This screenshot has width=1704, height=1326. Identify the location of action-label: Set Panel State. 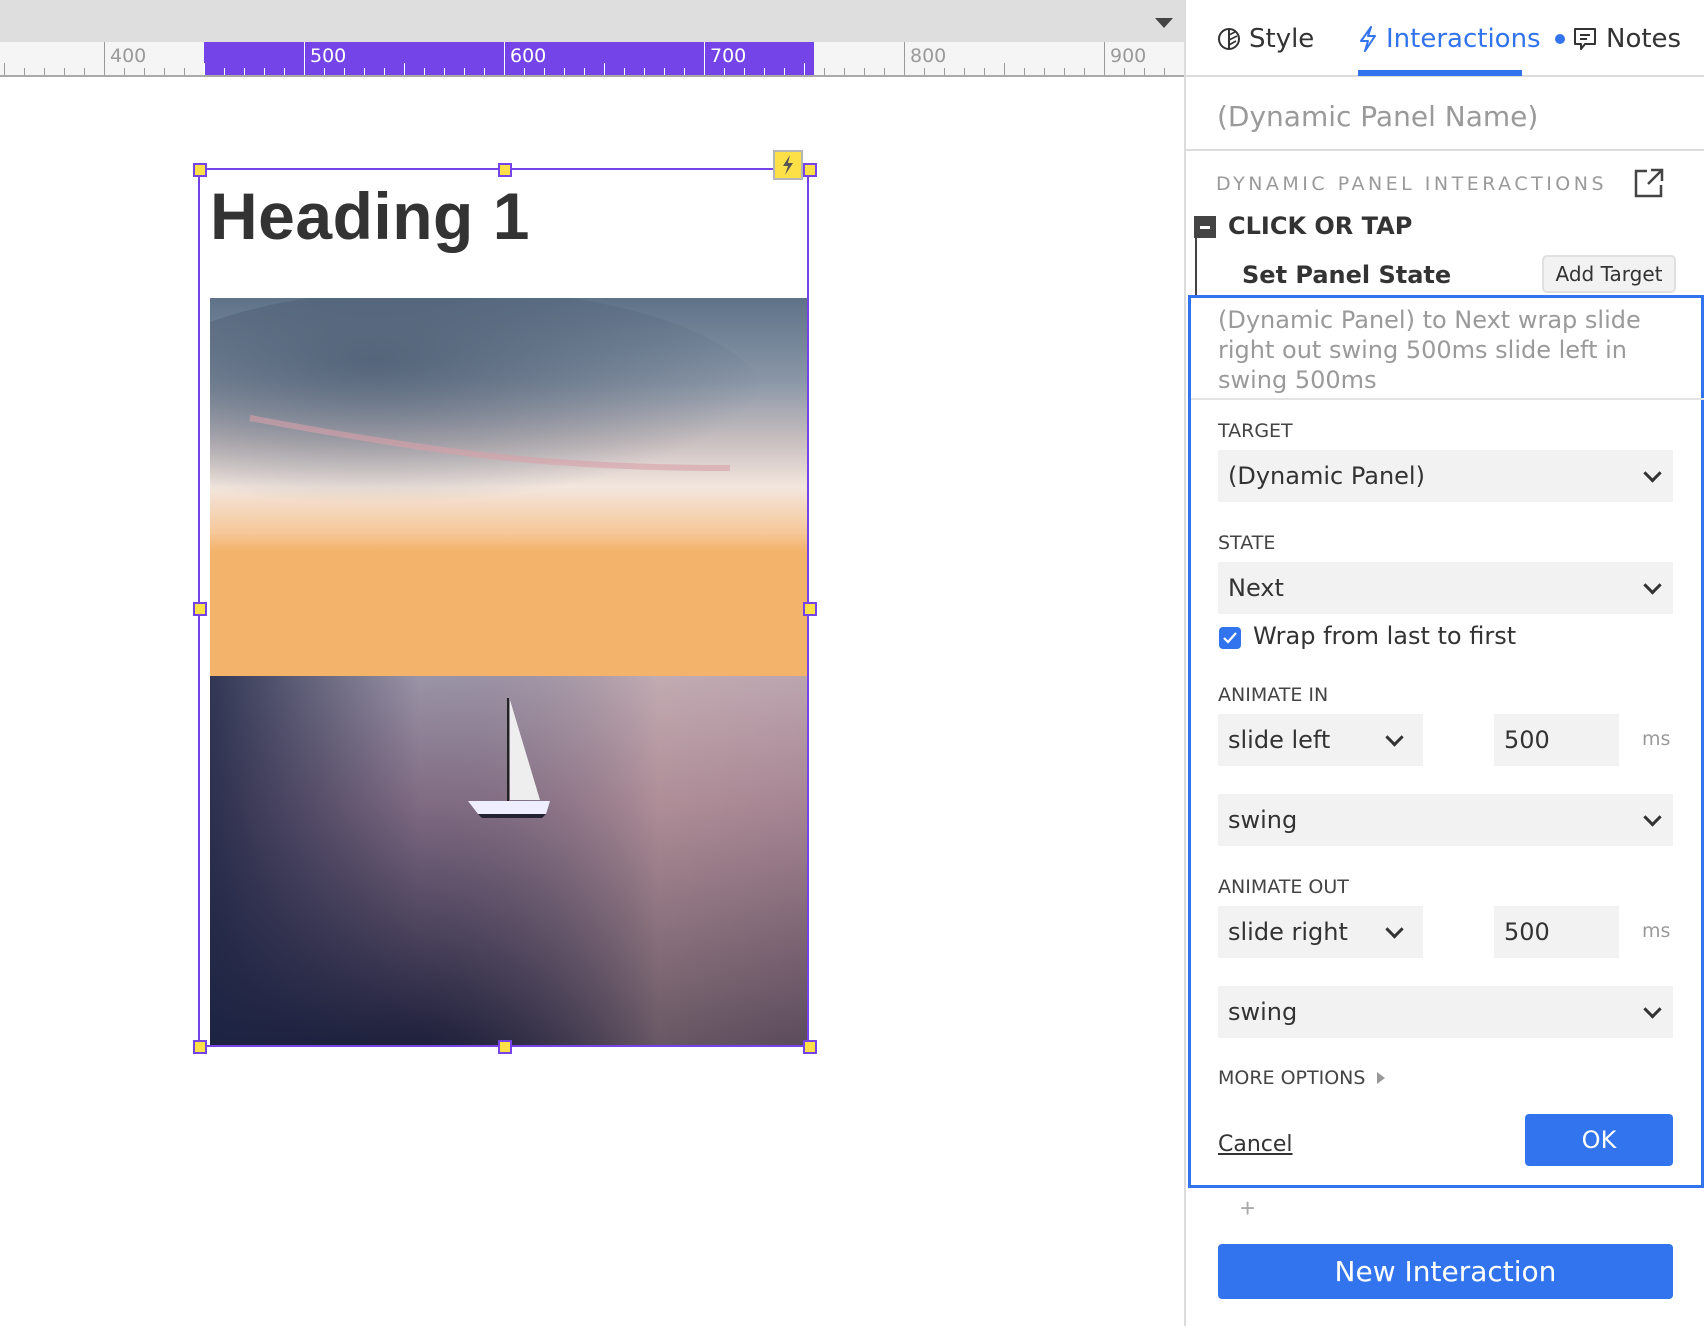
(1346, 275).